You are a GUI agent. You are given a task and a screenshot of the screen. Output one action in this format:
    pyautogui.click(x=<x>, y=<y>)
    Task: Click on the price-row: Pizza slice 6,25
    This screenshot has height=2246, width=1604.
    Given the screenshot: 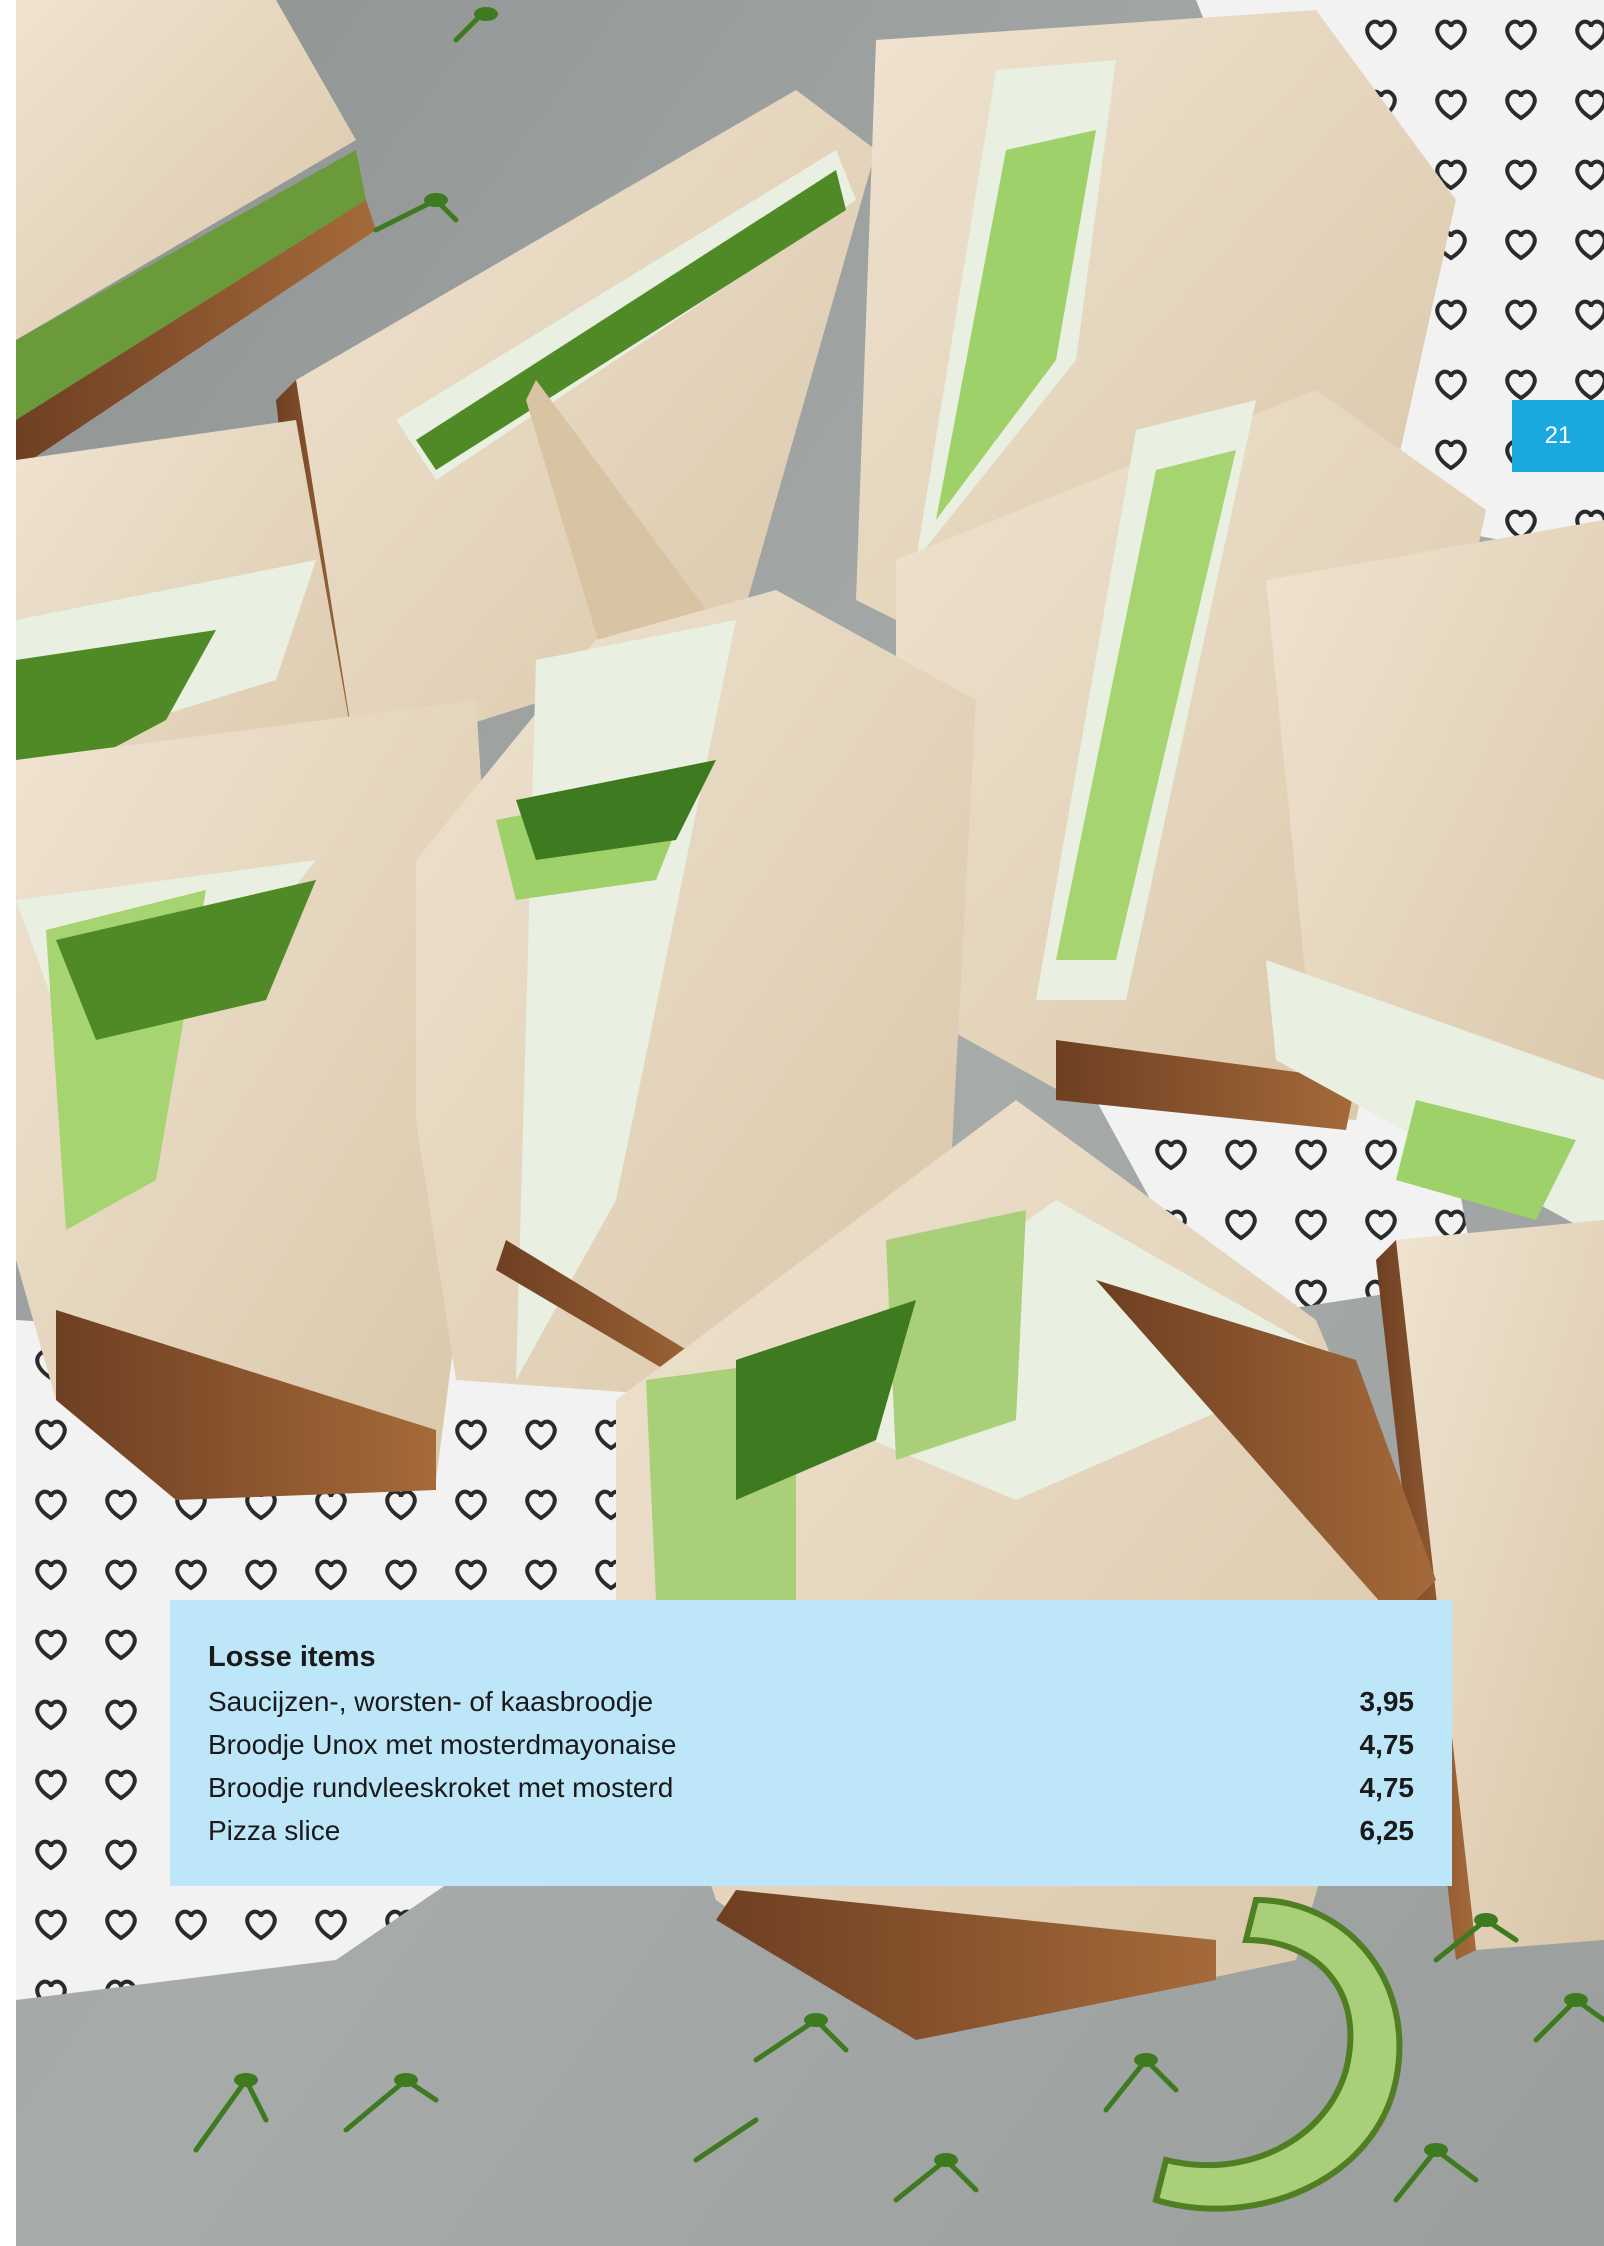 What is the action you would take?
    pyautogui.click(x=811, y=1830)
    